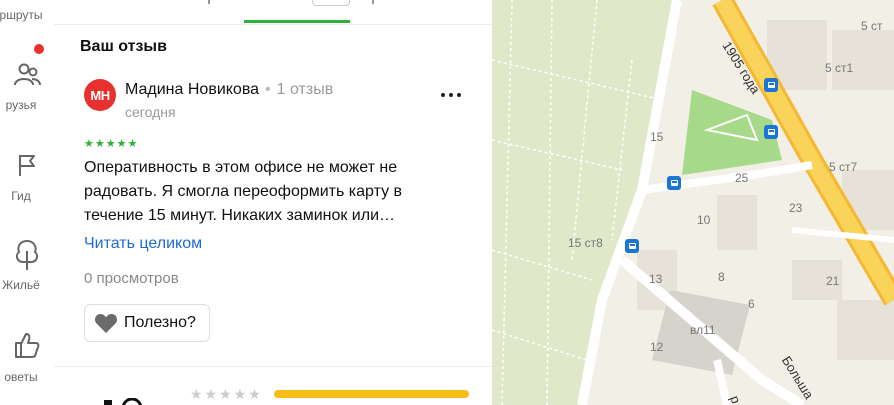  Describe the element at coordinates (111, 144) in the screenshot. I see `rating-stars: ★★★★★` at that location.